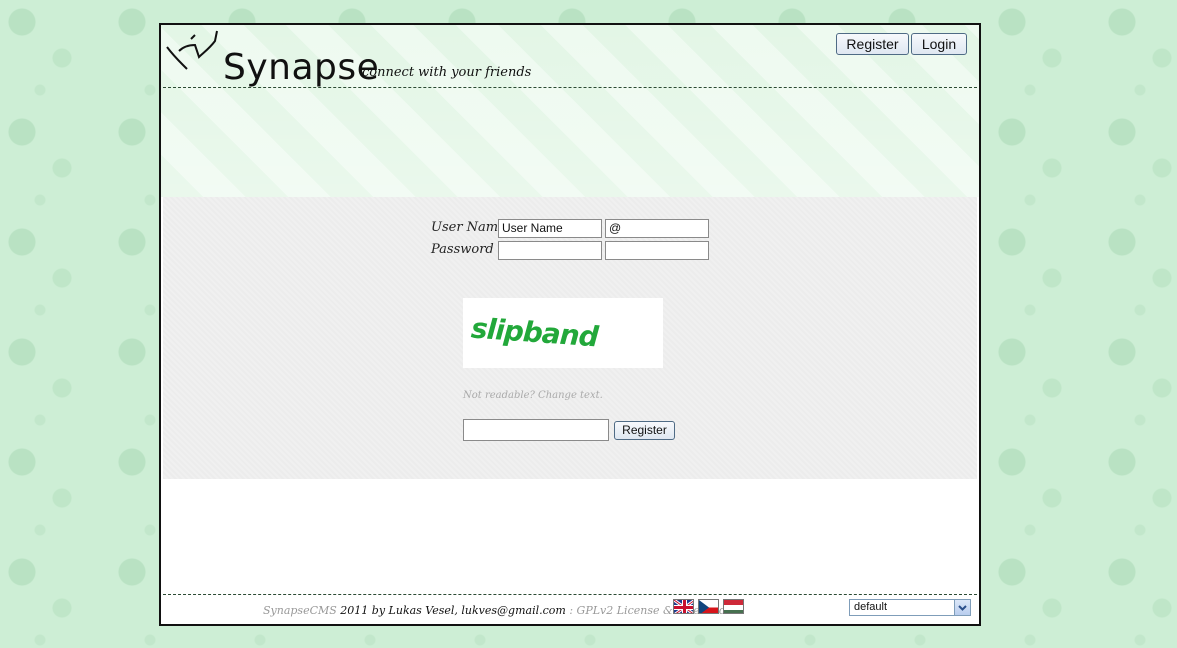 This screenshot has width=1177, height=648. I want to click on cz-flag-icon, so click(708, 606).